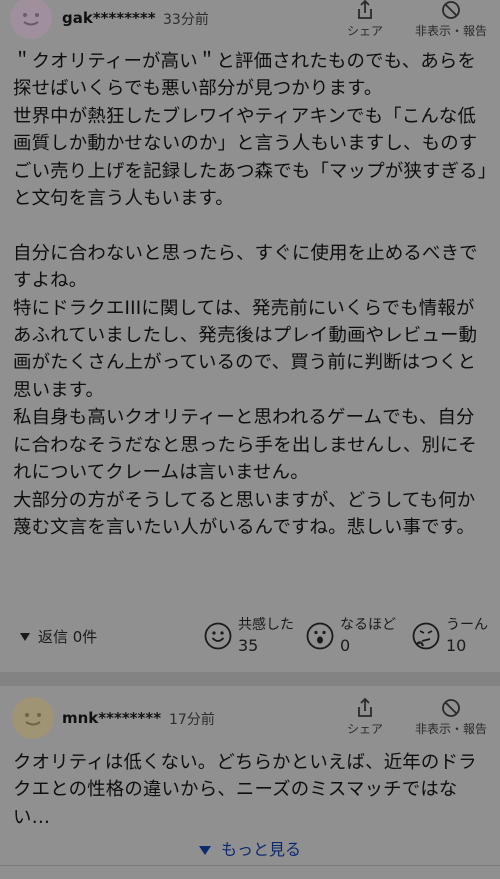 The width and height of the screenshot is (500, 879). What do you see at coordinates (250, 865) in the screenshot?
I see `bottom-divider` at bounding box center [250, 865].